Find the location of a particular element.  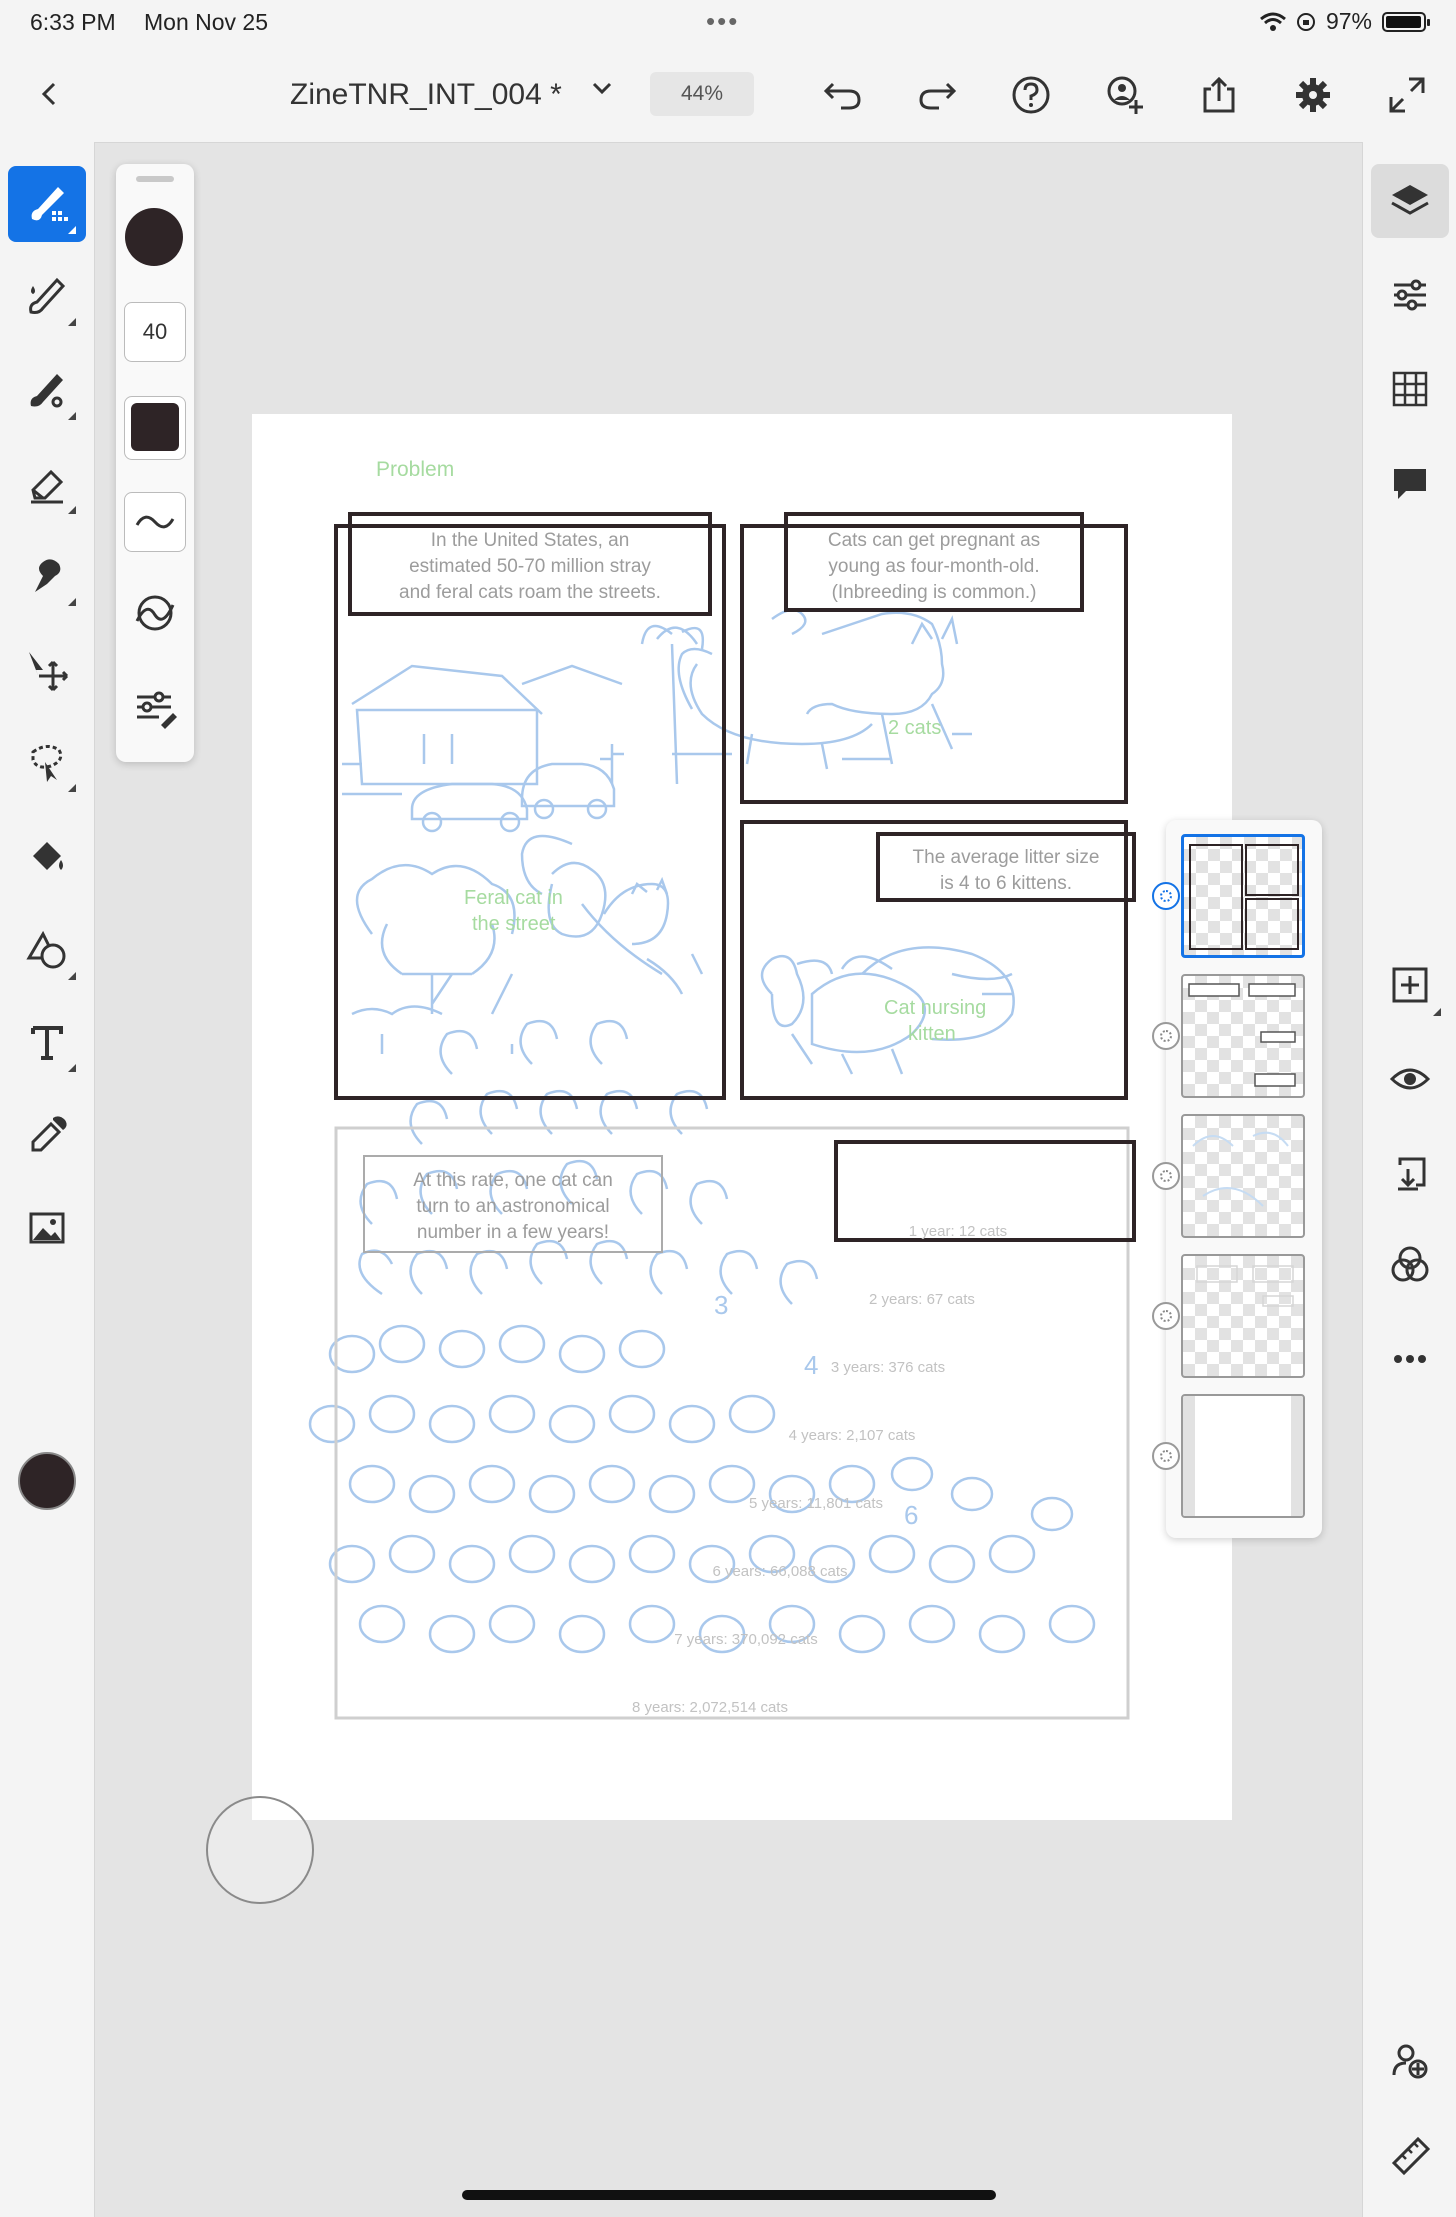

growth-year-8: 8 years: 2,072,514 cats is located at coordinates (710, 1707).